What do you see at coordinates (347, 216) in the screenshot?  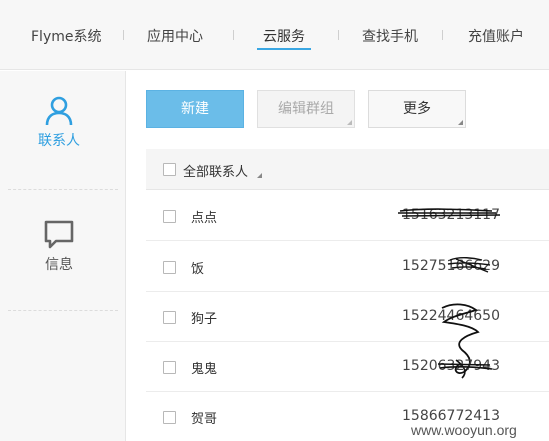 I see `table-row: 点点 15163213117` at bounding box center [347, 216].